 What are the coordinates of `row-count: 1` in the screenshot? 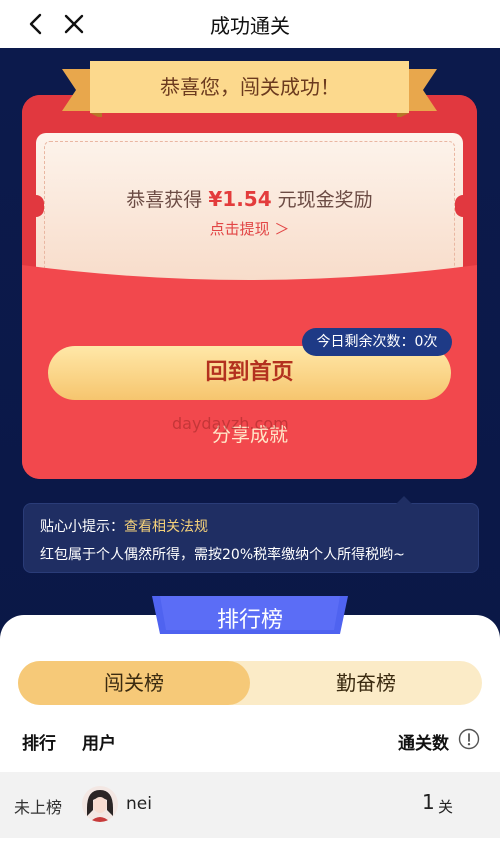 It's located at (428, 802).